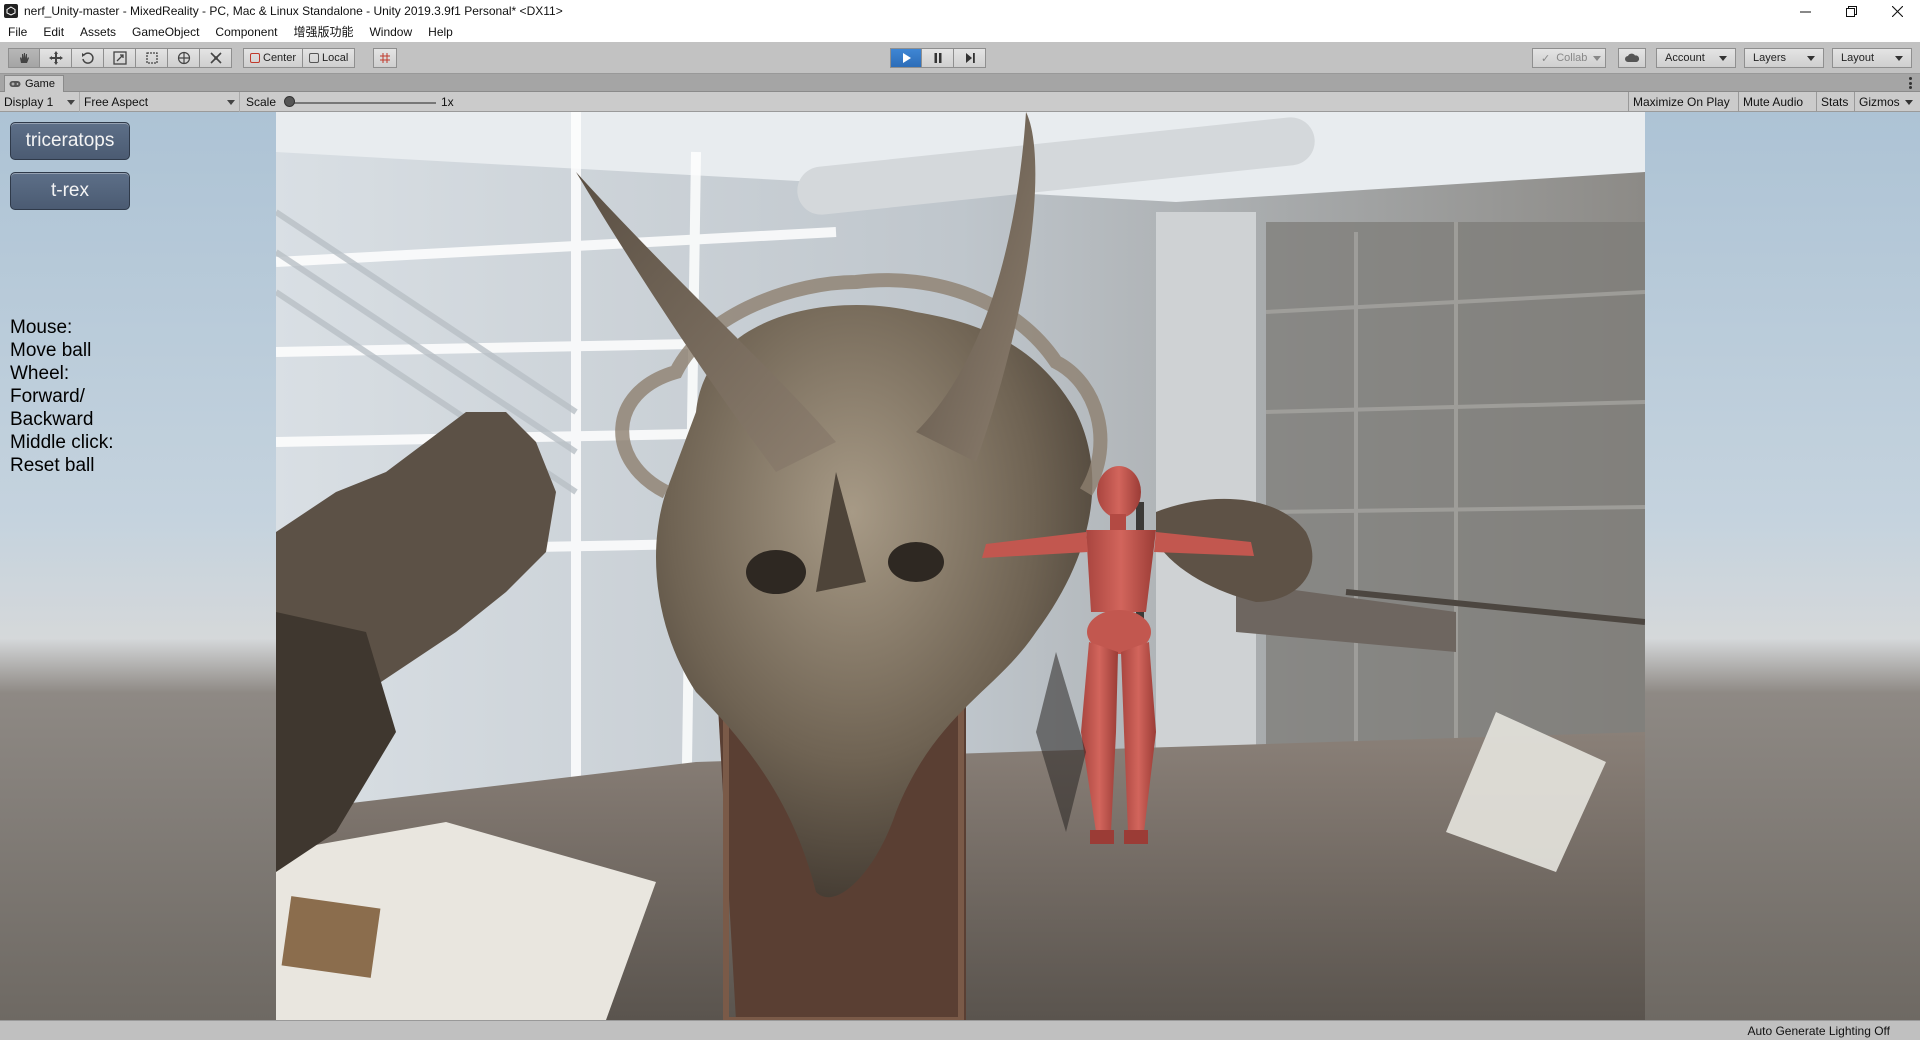 This screenshot has width=1920, height=1040. Describe the element at coordinates (116, 102) in the screenshot. I see `aspect-label: Free Aspect` at that location.